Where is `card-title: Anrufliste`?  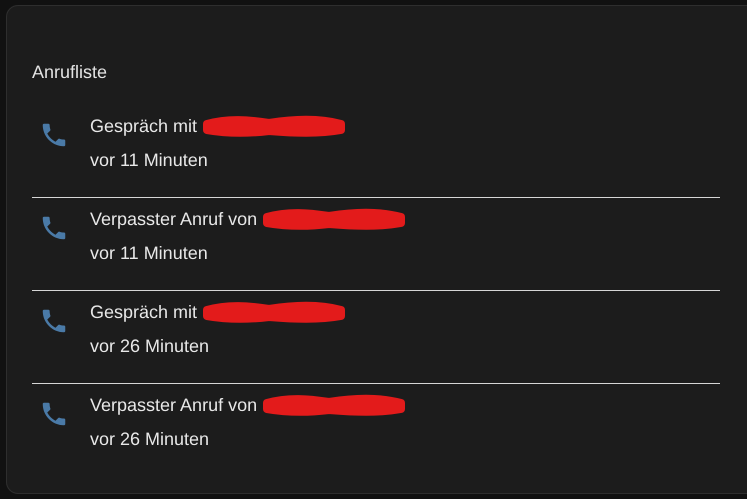
card-title: Anrufliste is located at coordinates (70, 72).